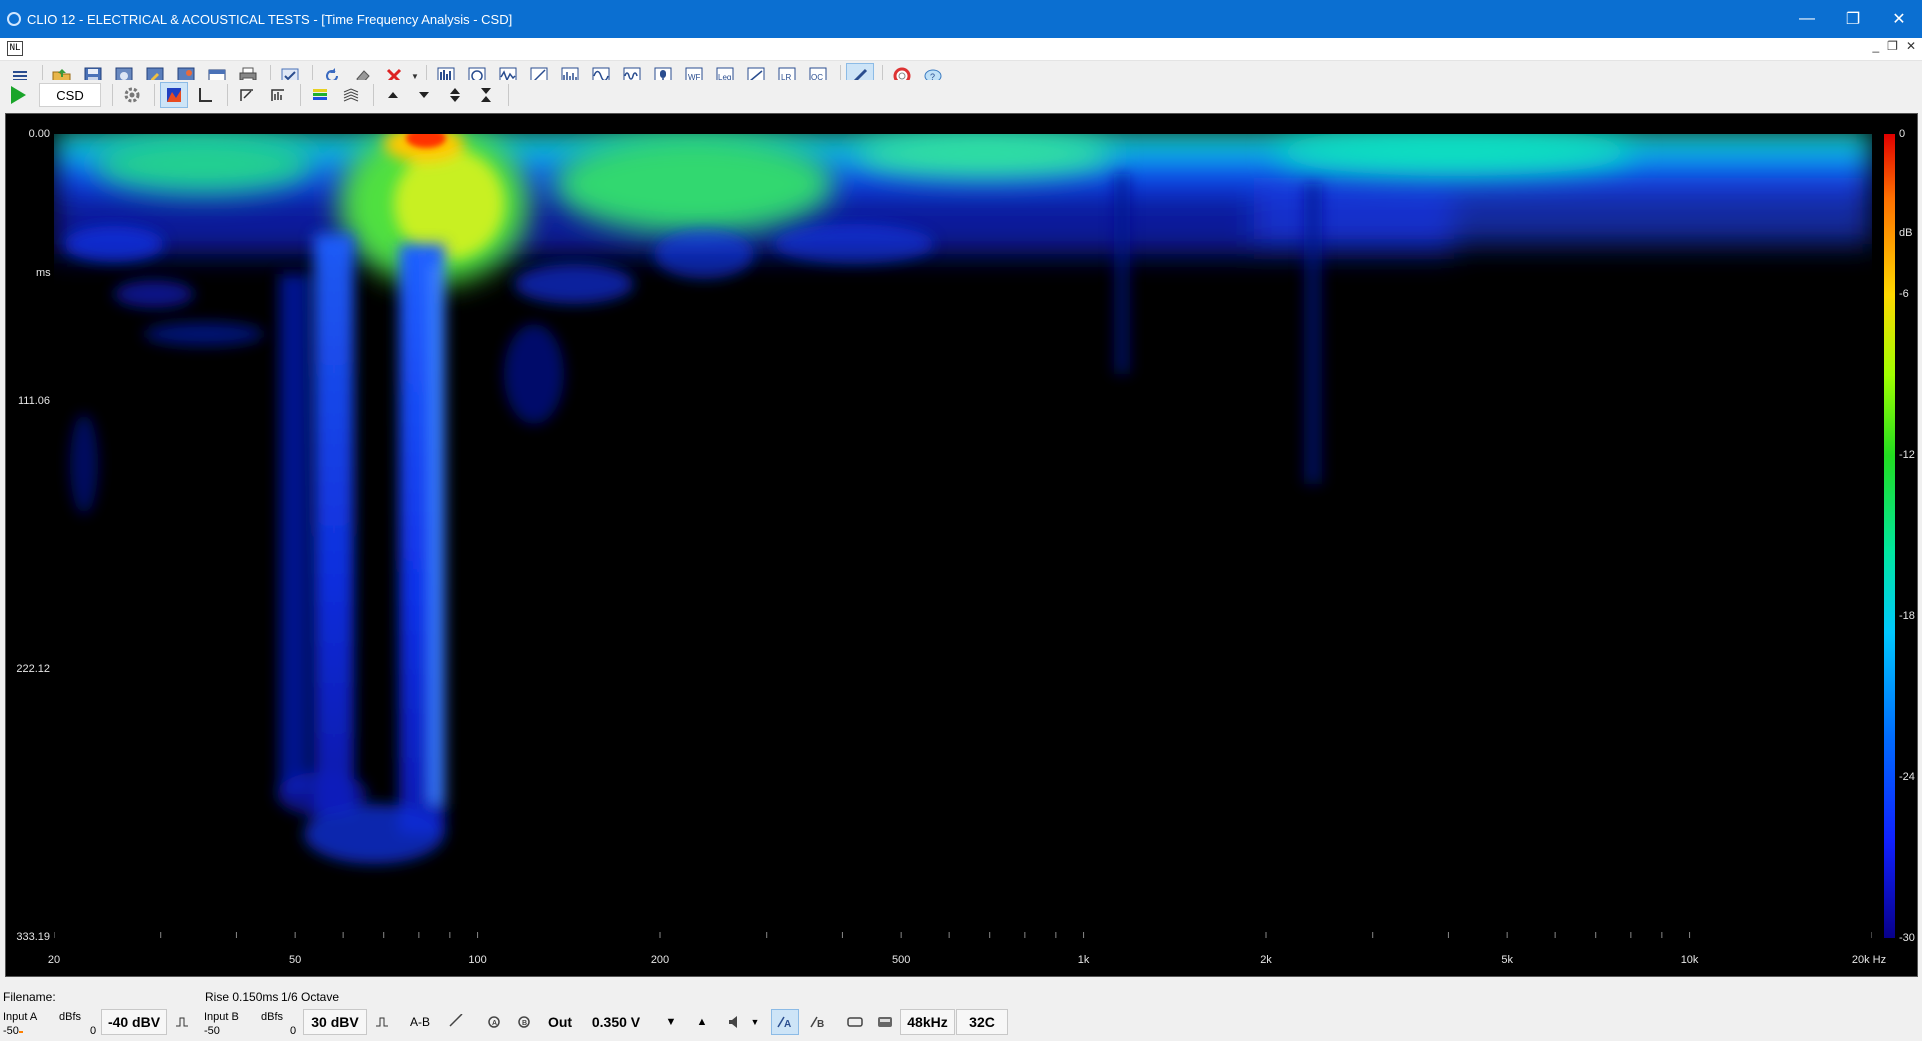  What do you see at coordinates (885, 1022) in the screenshot?
I see `device-icon` at bounding box center [885, 1022].